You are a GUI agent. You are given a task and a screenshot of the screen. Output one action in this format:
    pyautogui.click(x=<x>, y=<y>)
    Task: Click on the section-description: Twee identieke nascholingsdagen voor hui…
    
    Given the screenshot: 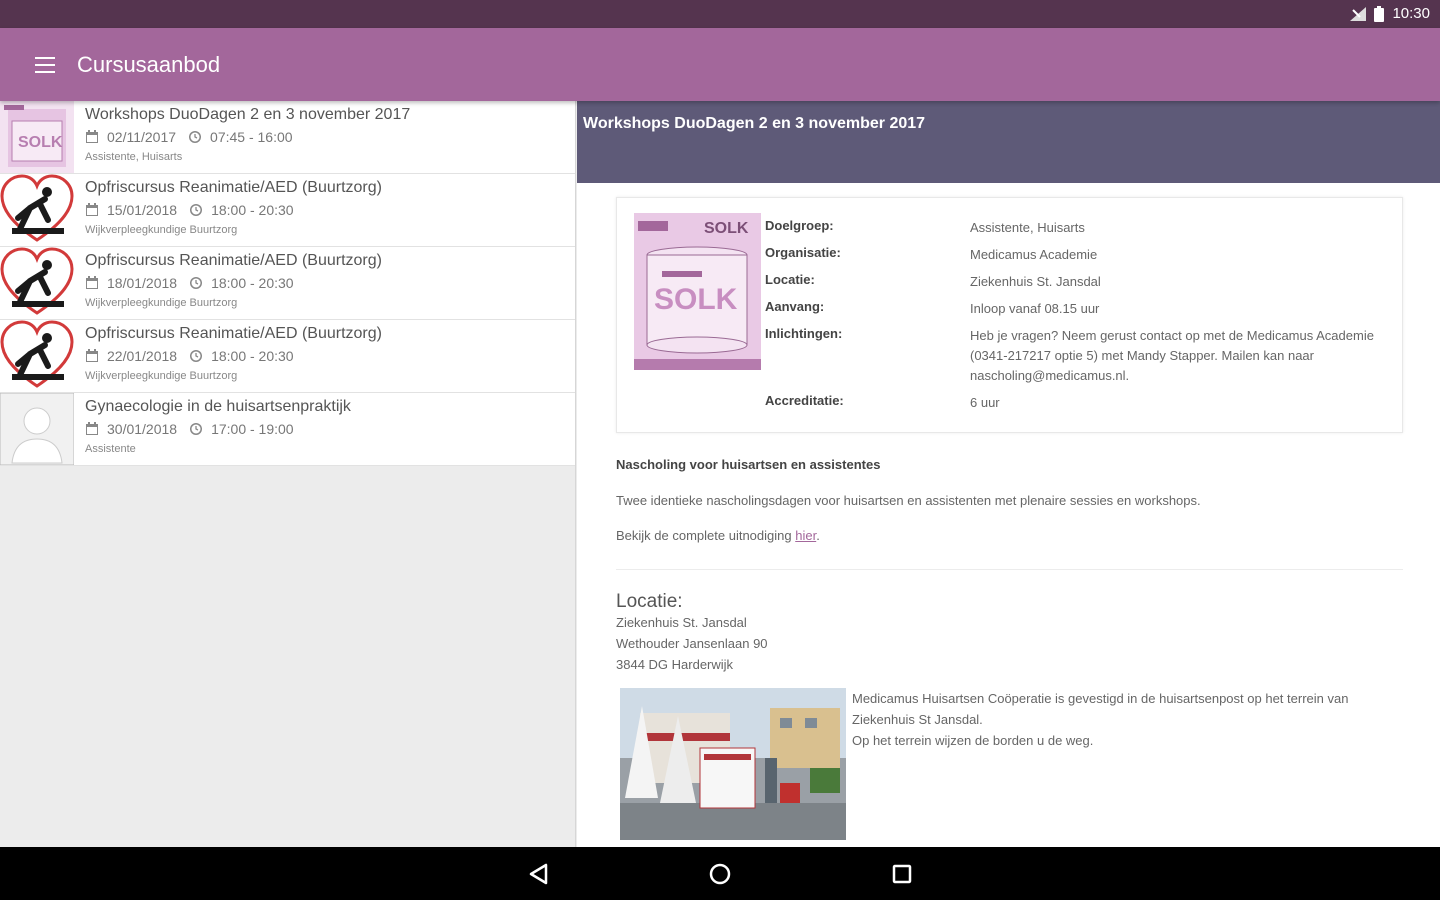 What is the action you would take?
    pyautogui.click(x=908, y=500)
    